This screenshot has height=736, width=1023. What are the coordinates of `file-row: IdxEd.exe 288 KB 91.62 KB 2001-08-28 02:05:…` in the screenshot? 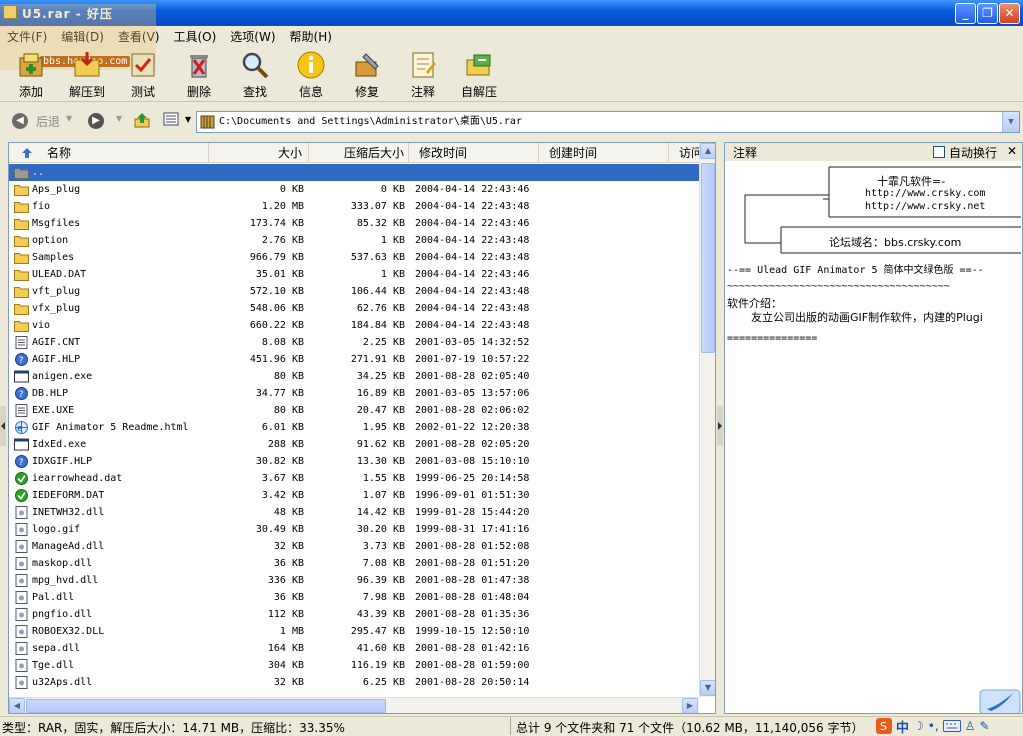 It's located at (354, 444).